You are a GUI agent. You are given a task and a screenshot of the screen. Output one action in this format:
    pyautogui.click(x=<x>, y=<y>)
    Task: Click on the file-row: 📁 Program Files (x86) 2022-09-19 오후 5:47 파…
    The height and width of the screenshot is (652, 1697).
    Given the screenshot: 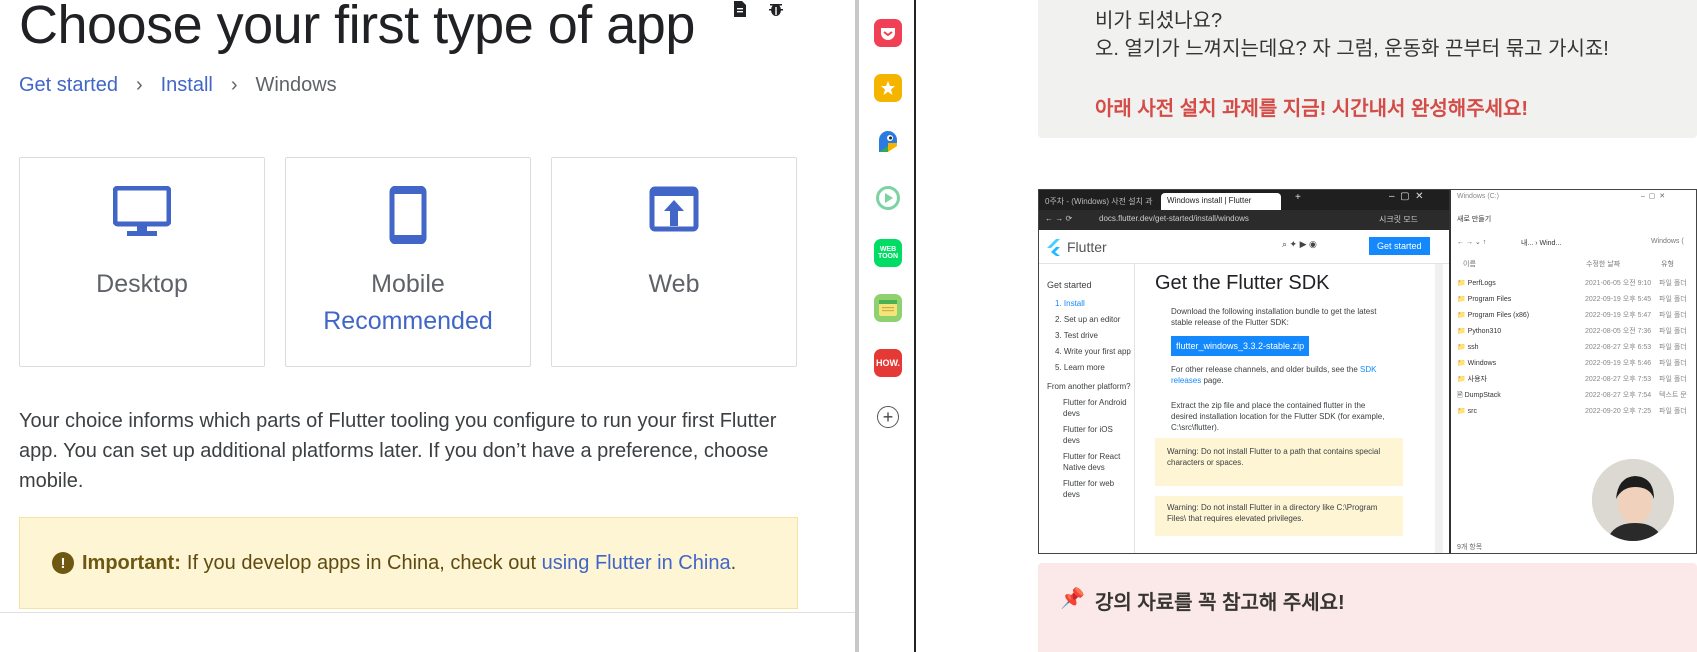 What is the action you would take?
    pyautogui.click(x=1576, y=316)
    